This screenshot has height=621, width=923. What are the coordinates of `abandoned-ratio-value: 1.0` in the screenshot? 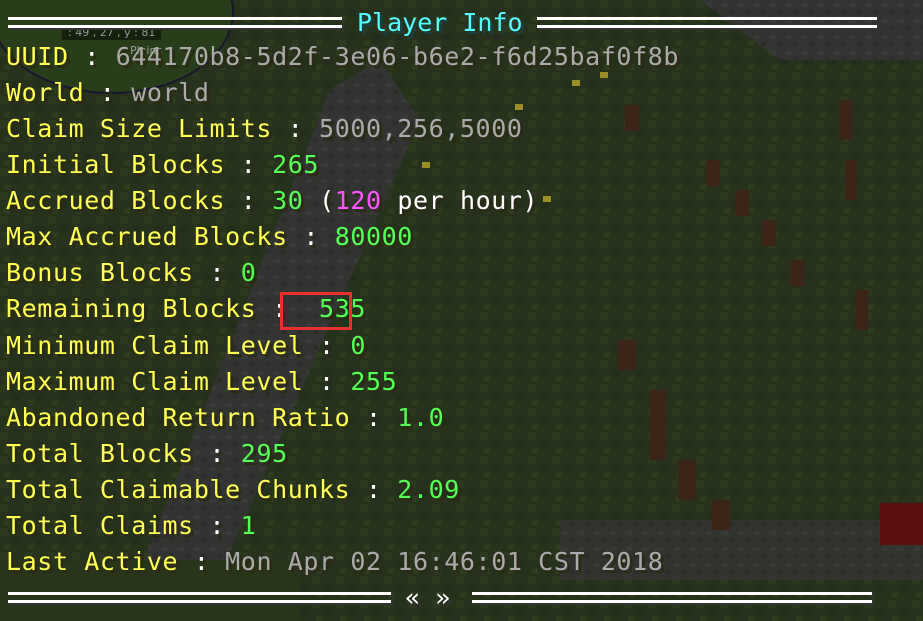 It's located at (421, 417).